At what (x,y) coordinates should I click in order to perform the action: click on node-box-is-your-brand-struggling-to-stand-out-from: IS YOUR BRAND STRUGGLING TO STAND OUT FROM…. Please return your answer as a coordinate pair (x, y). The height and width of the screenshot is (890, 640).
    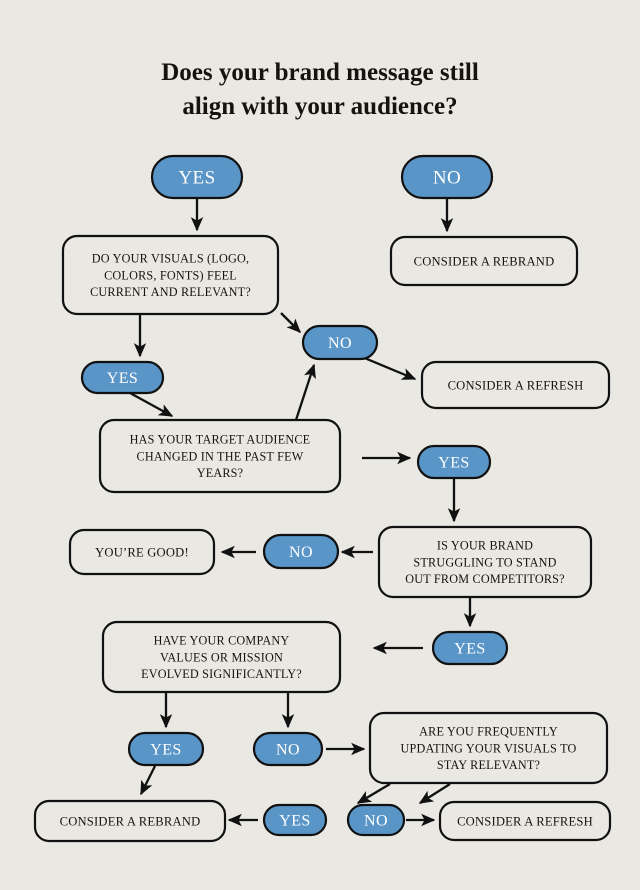
    Looking at the image, I should click on (485, 562).